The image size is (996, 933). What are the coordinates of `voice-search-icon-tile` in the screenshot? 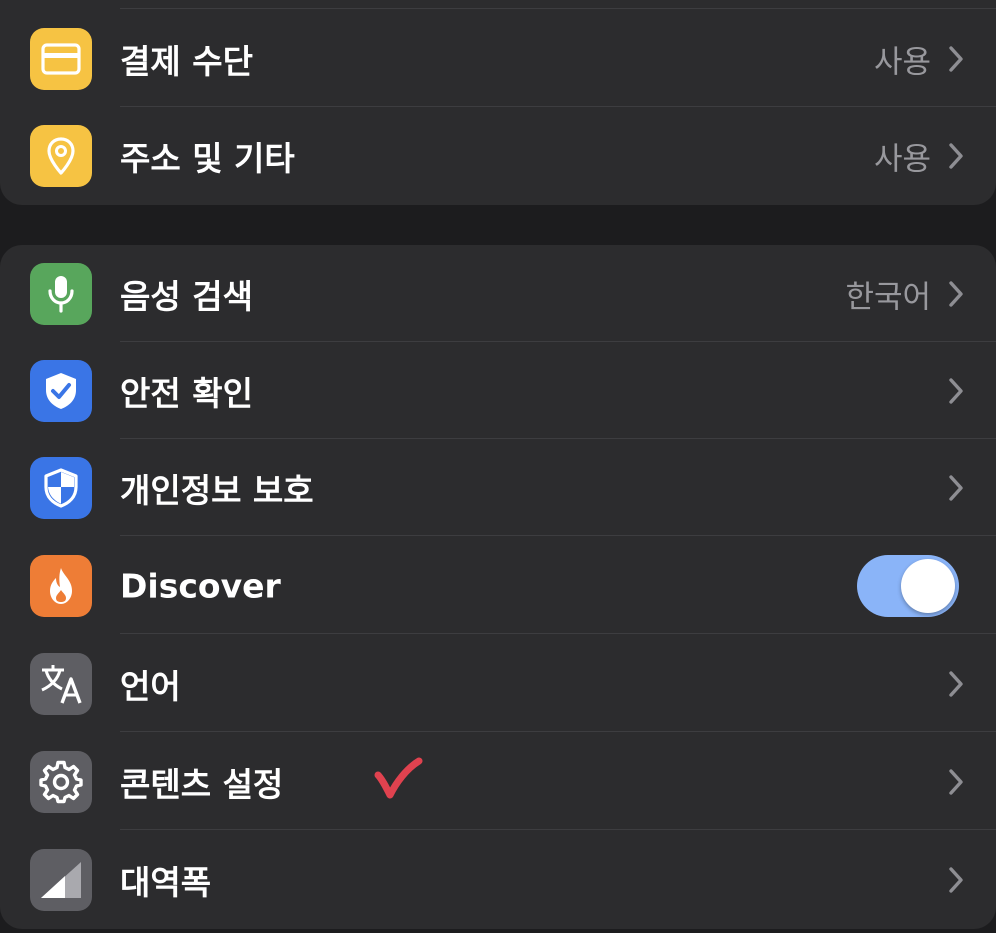 It's located at (61, 293).